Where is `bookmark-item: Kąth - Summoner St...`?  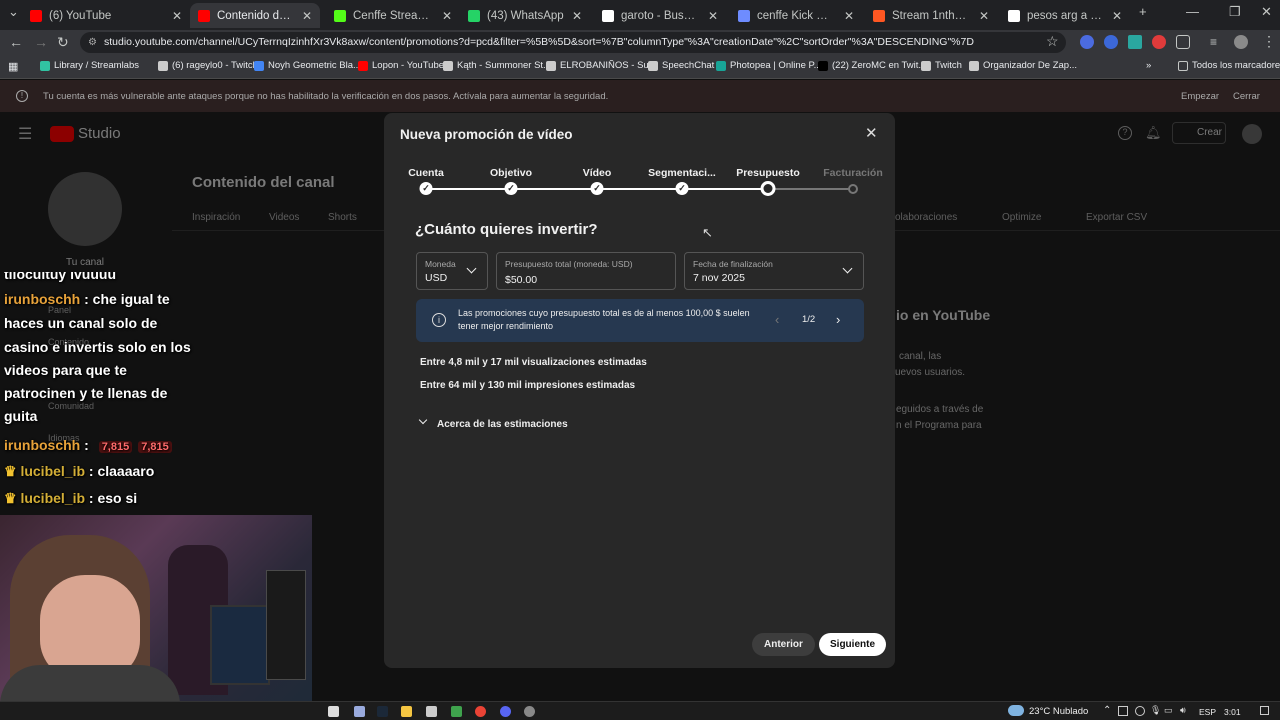 bookmark-item: Kąth - Summoner St... is located at coordinates (497, 65).